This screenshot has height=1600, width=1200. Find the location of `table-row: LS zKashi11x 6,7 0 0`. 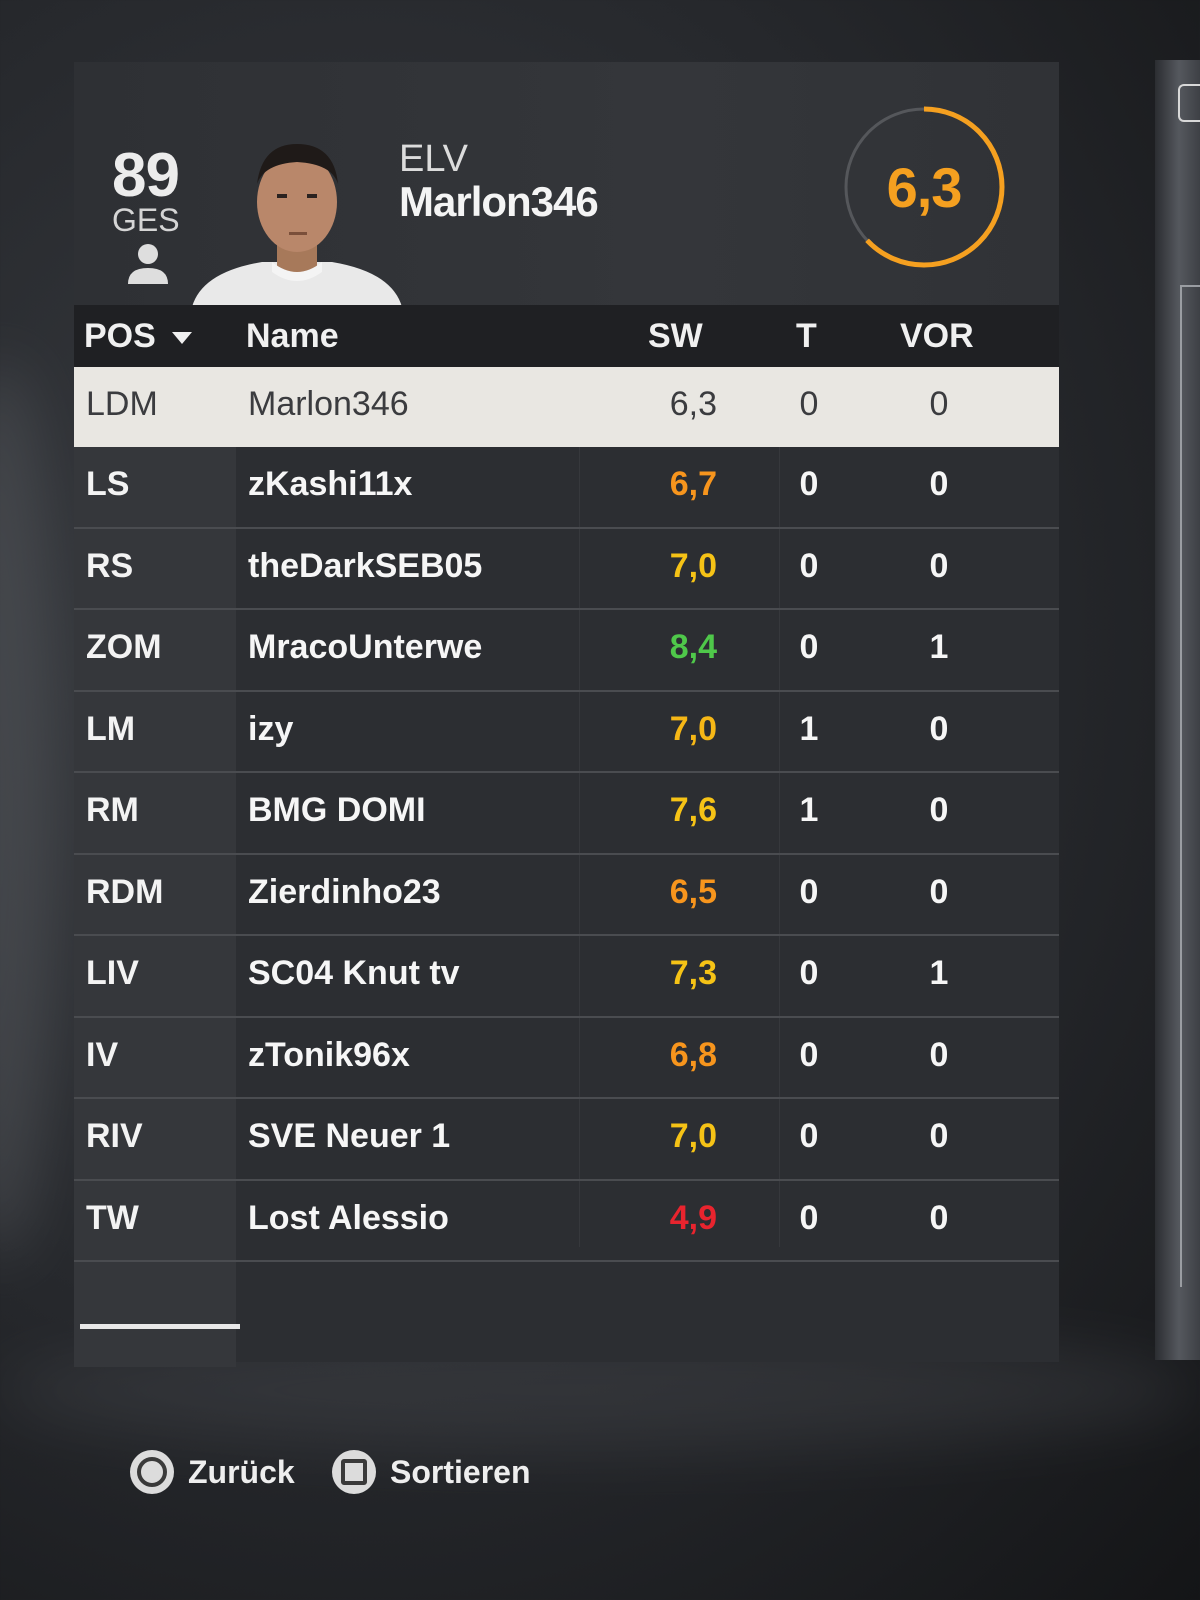

table-row: LS zKashi11x 6,7 0 0 is located at coordinates (566, 488).